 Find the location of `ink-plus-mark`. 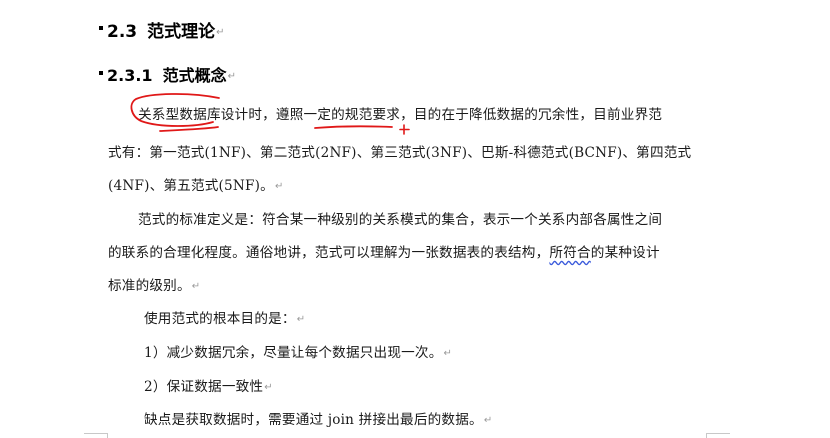

ink-plus-mark is located at coordinates (404, 129).